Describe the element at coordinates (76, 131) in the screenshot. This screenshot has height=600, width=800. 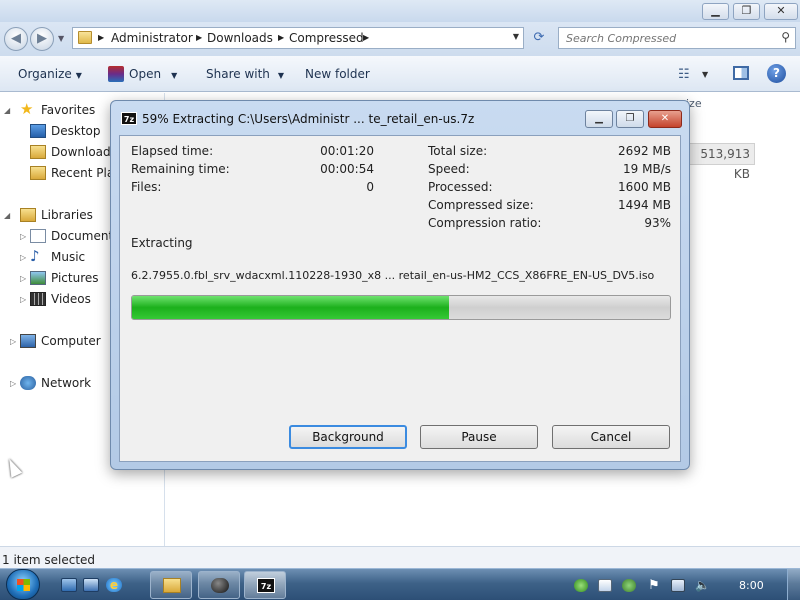
I see `nav-desktop: Desktop` at that location.